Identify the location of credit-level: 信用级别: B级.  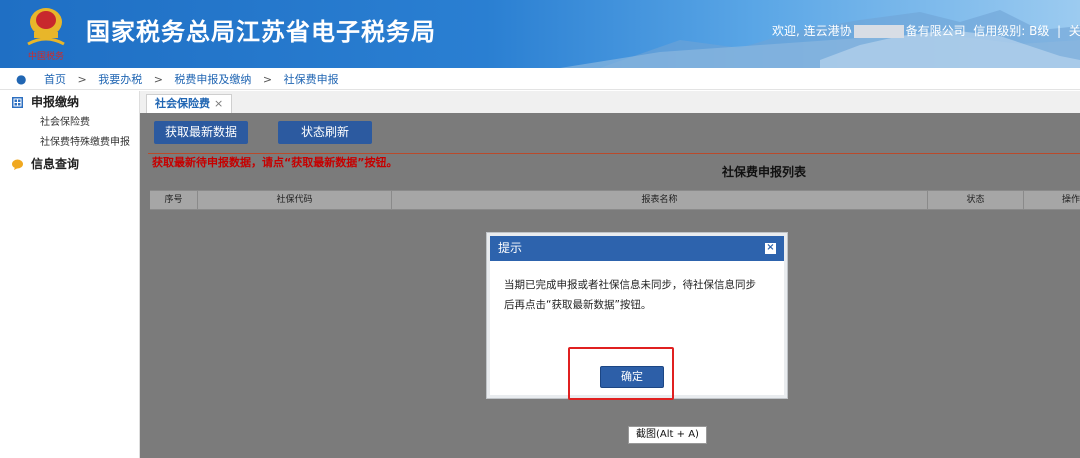
(1011, 31).